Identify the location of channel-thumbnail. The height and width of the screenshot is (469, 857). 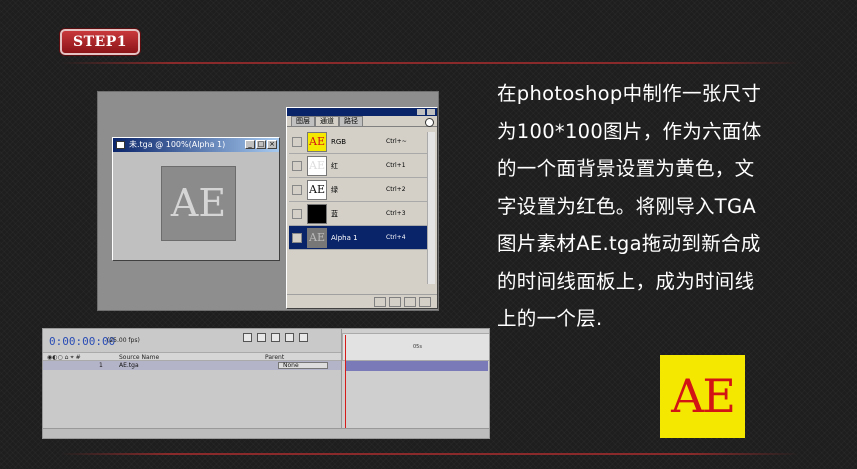
(317, 213).